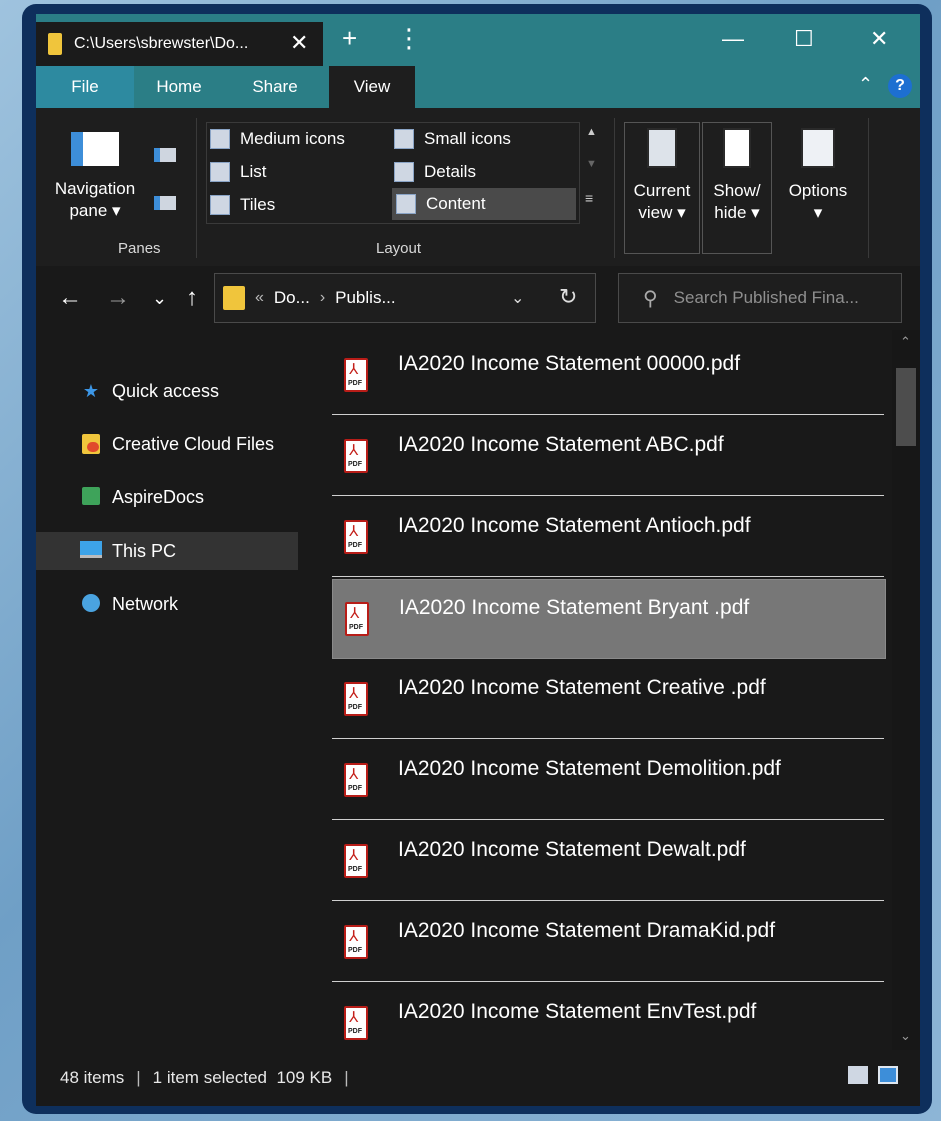  What do you see at coordinates (608, 1017) in the screenshot?
I see `file-row: ⅄ PDF IA2020 Income Statement EnvTest.pdf` at bounding box center [608, 1017].